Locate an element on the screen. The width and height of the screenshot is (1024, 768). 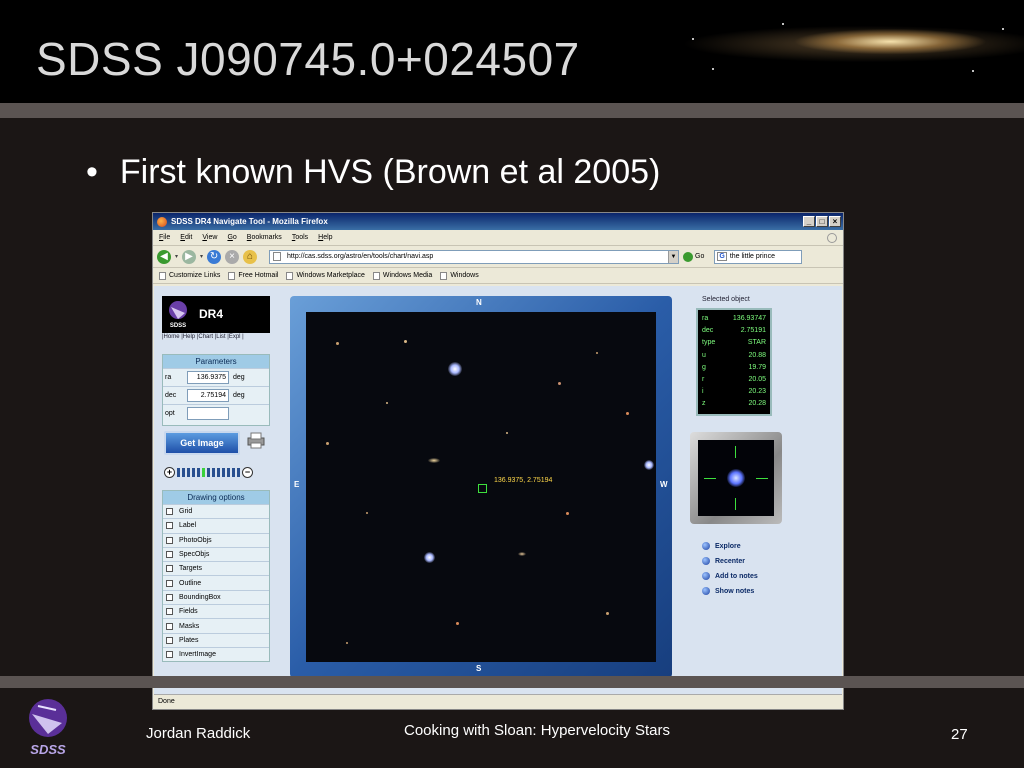
object-row-z: z 20.28 is located at coordinates (734, 404).